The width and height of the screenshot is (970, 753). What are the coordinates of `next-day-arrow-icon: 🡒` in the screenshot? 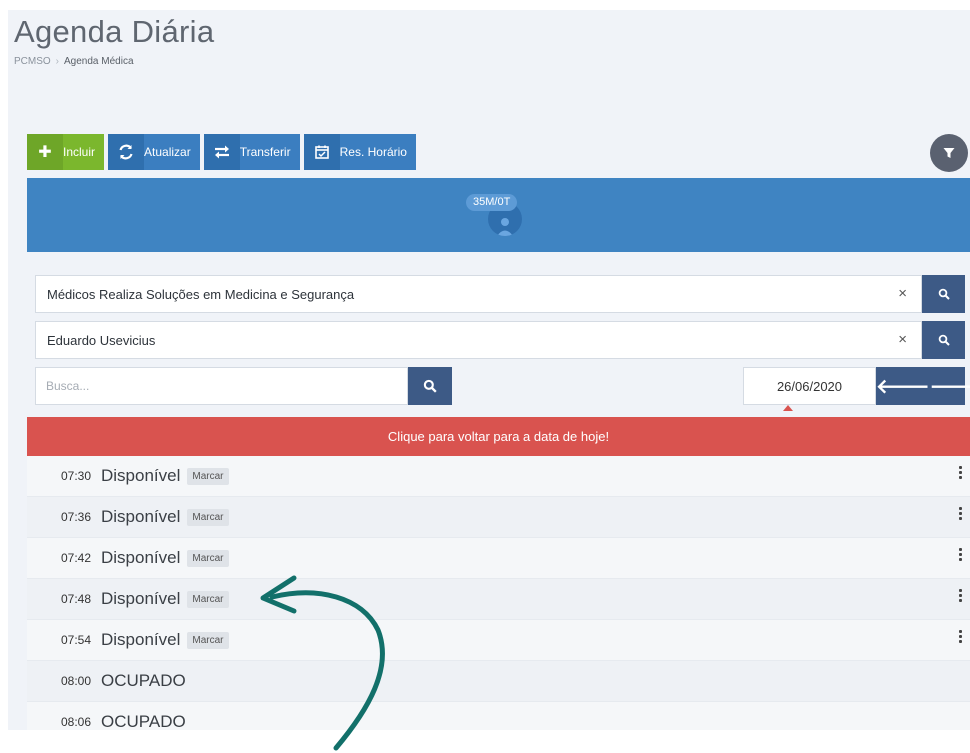 It's located at (950, 386).